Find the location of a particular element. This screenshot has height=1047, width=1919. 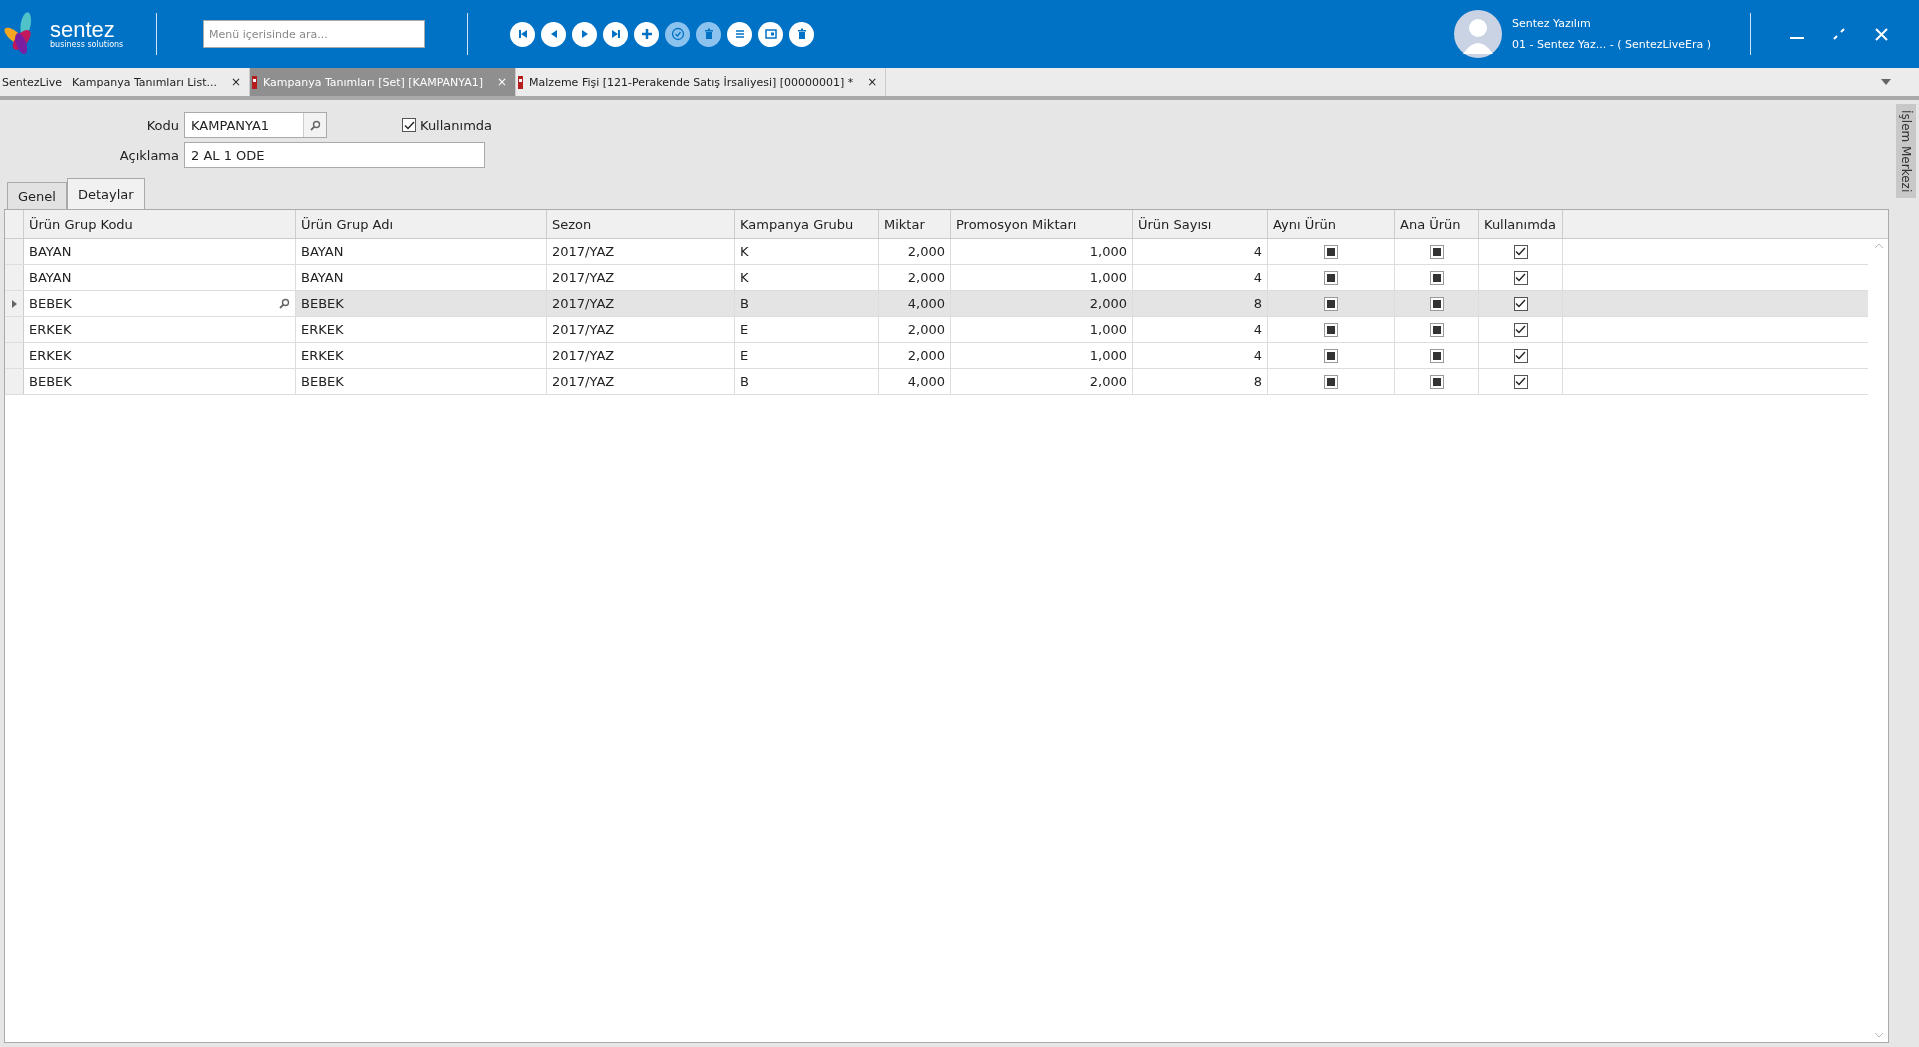

column-header: Ürün Grup Kodu is located at coordinates (160, 224).